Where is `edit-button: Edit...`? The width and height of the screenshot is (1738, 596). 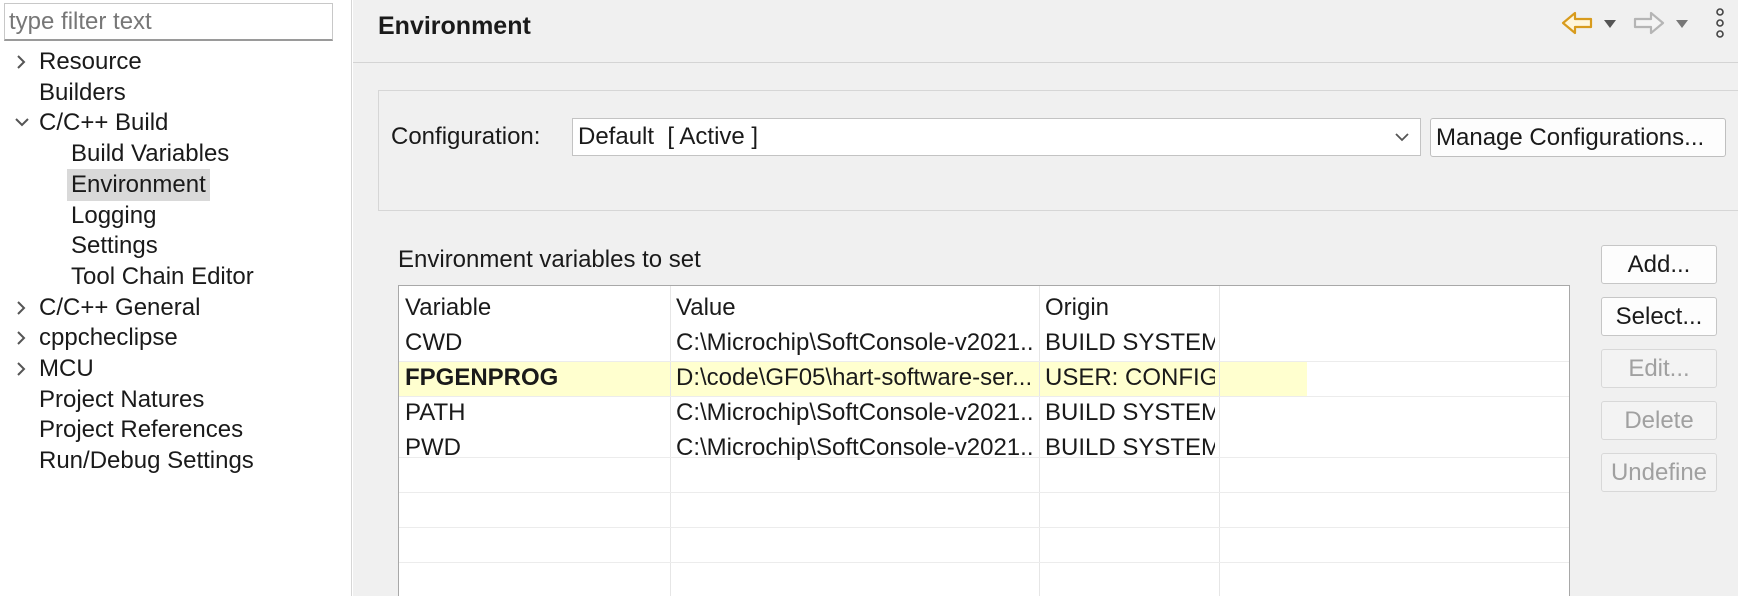 edit-button: Edit... is located at coordinates (1659, 368).